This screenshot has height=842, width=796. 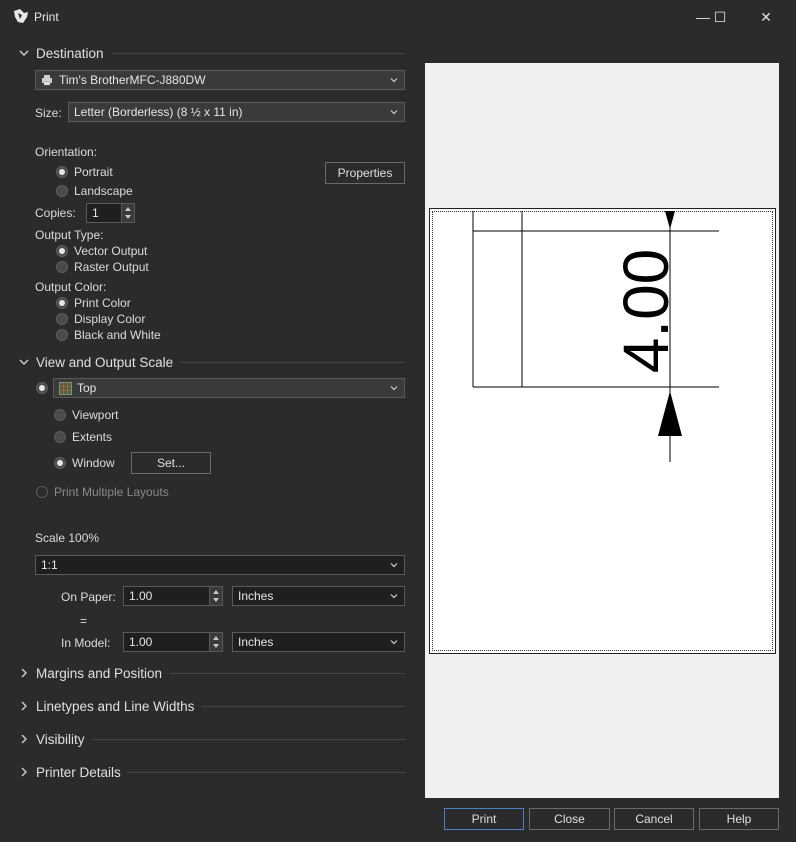 What do you see at coordinates (215, 596) in the screenshot?
I see `on-paper-spin-buttons` at bounding box center [215, 596].